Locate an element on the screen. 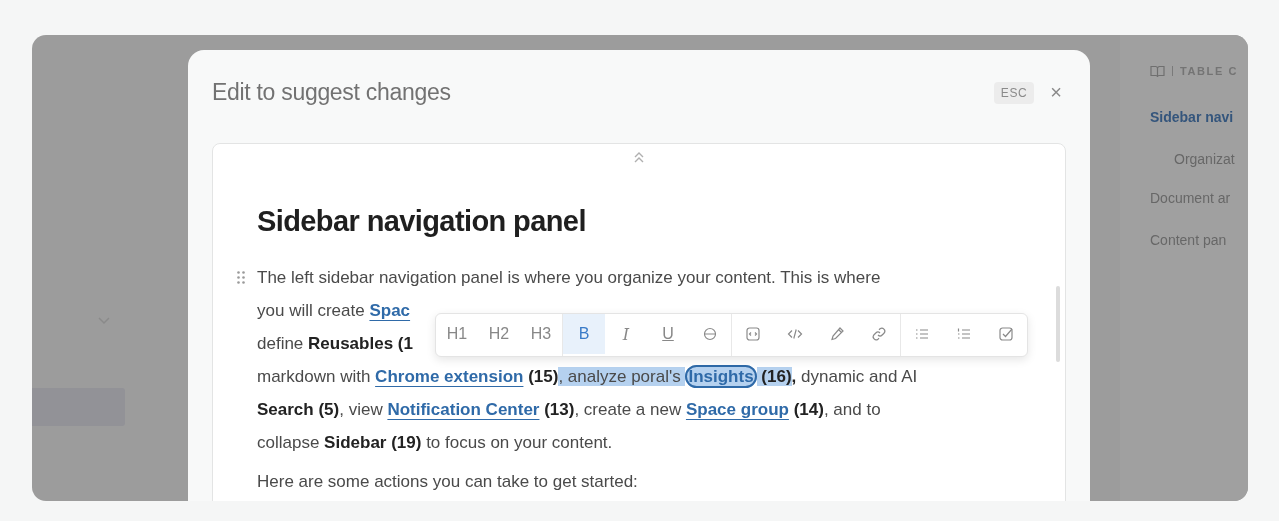  selected-text: (16) is located at coordinates (774, 376).